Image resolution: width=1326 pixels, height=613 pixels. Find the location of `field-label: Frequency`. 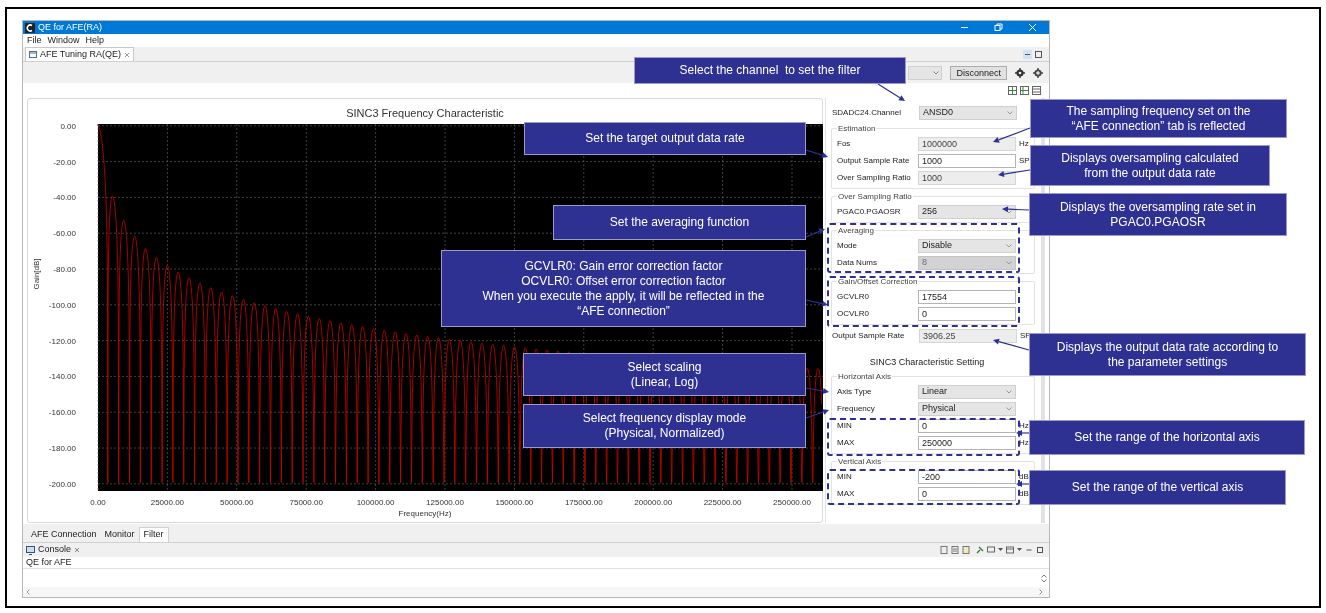

field-label: Frequency is located at coordinates (856, 408).